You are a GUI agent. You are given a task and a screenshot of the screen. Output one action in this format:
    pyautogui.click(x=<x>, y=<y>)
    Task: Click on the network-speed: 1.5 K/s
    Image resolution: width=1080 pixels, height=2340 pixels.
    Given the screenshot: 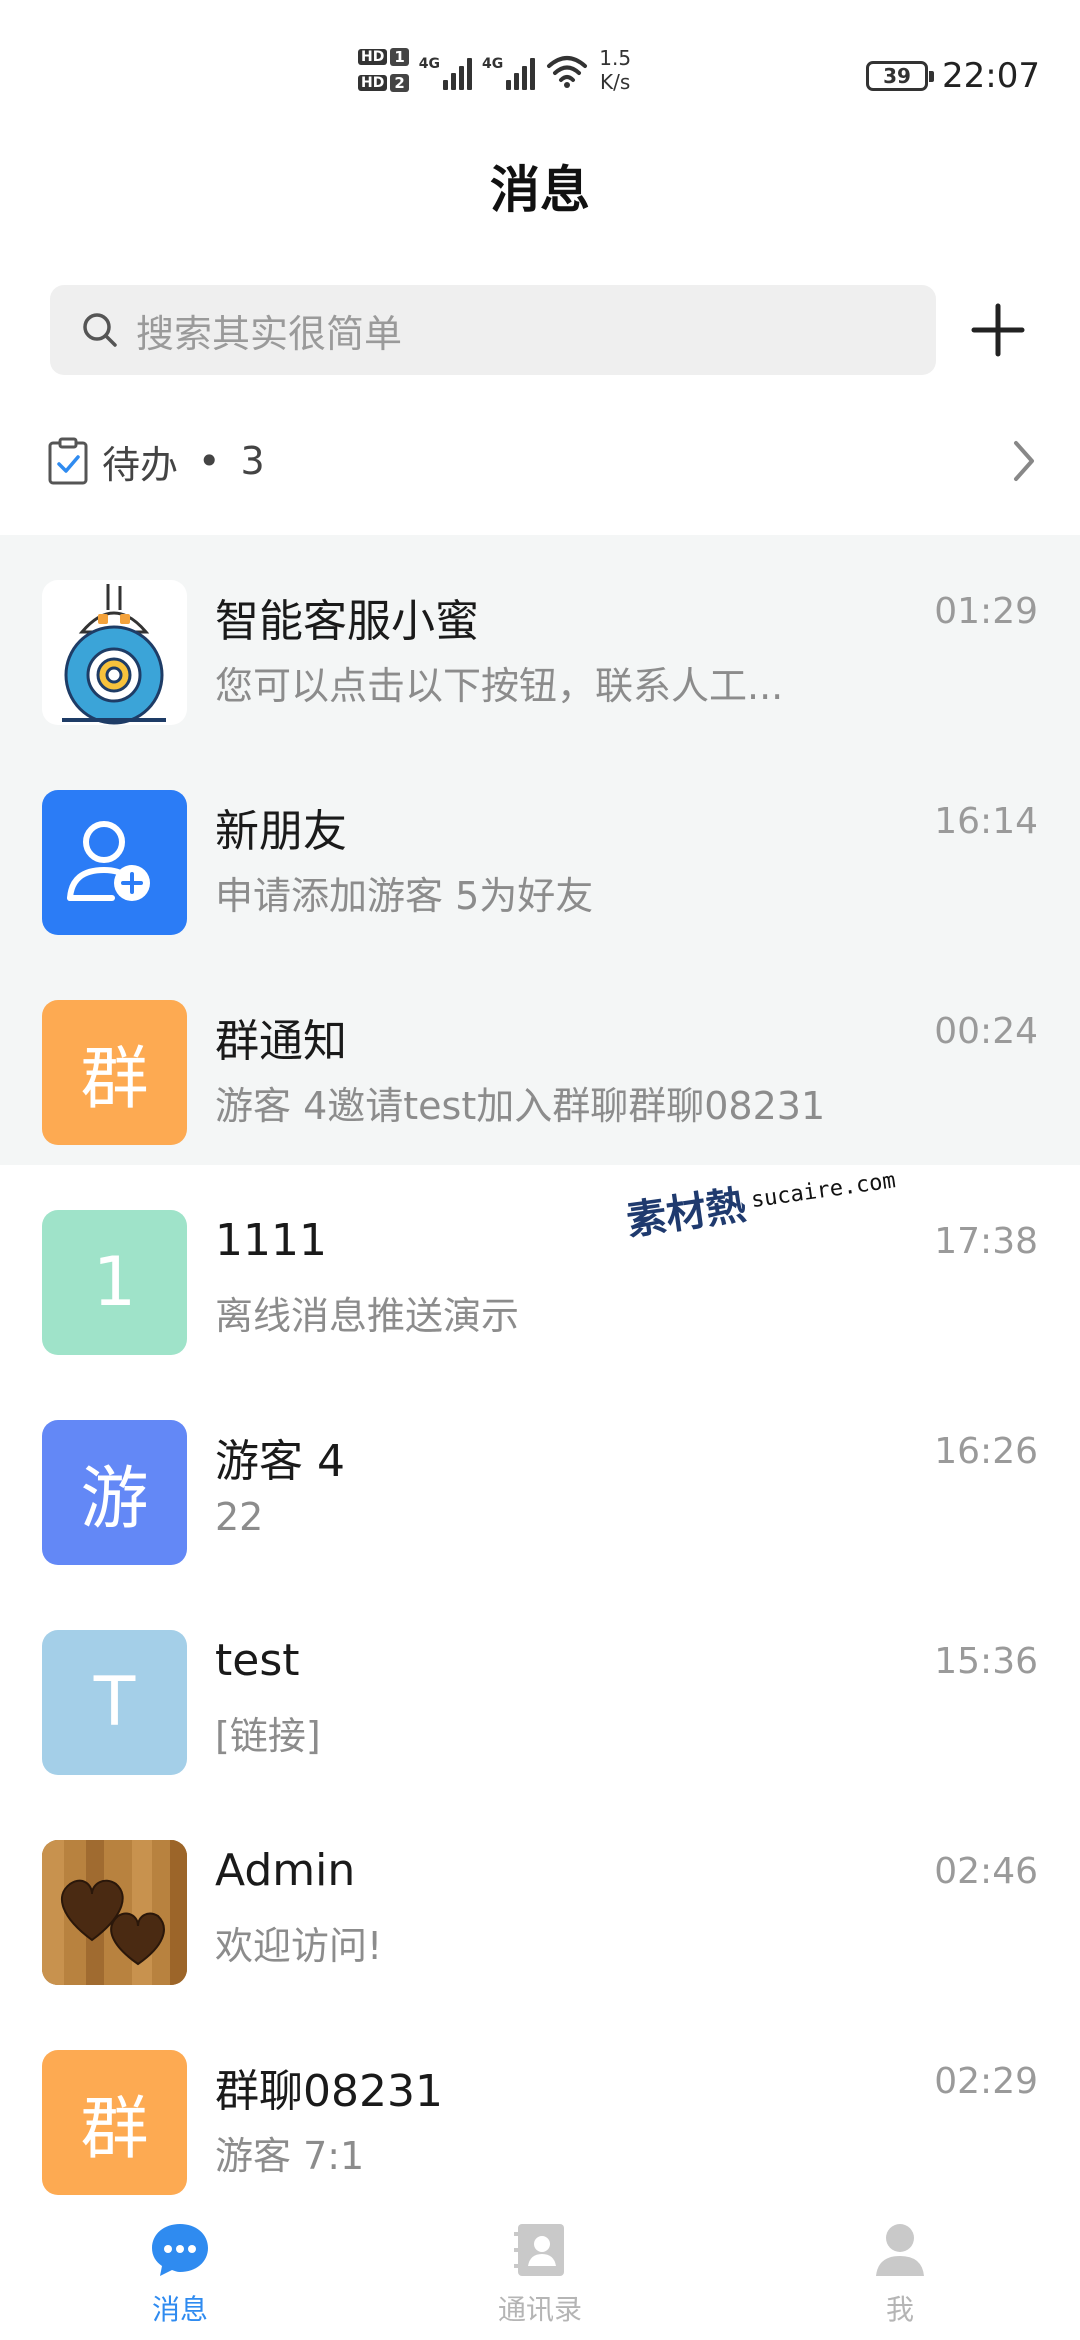 What is the action you would take?
    pyautogui.click(x=615, y=70)
    